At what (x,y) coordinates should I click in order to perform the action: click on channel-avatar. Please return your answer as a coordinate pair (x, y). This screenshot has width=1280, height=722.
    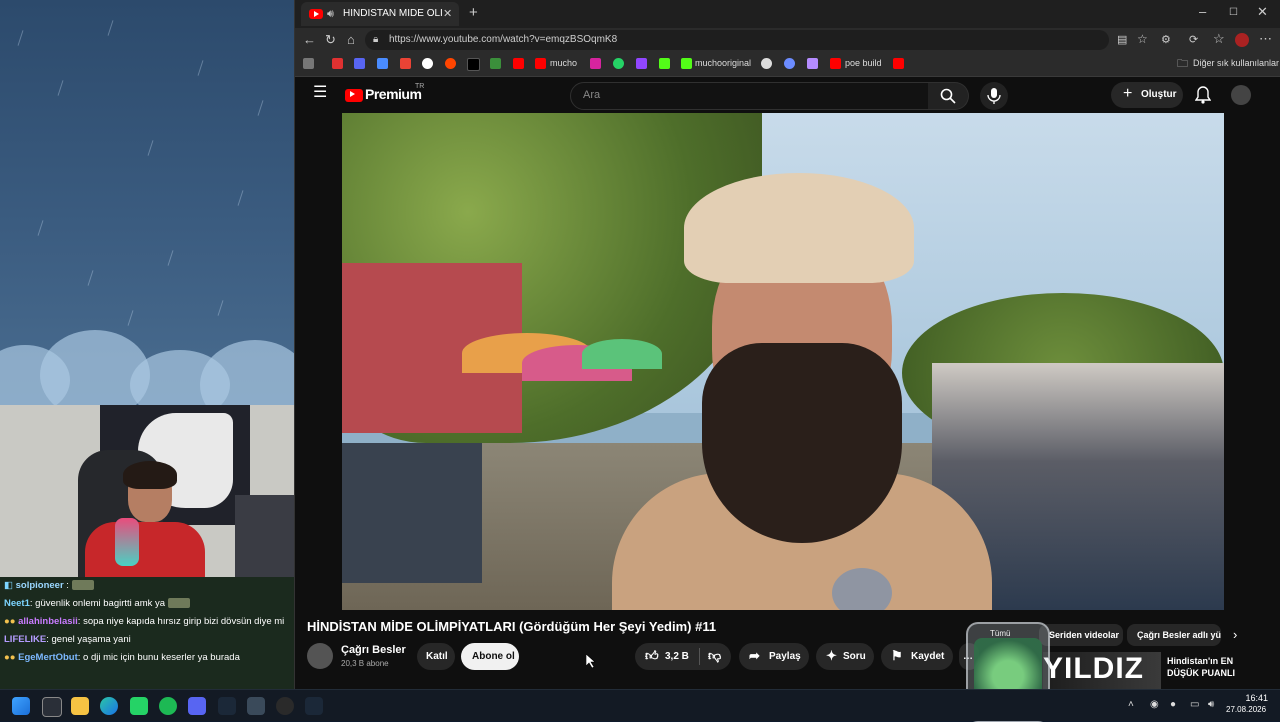
    Looking at the image, I should click on (320, 656).